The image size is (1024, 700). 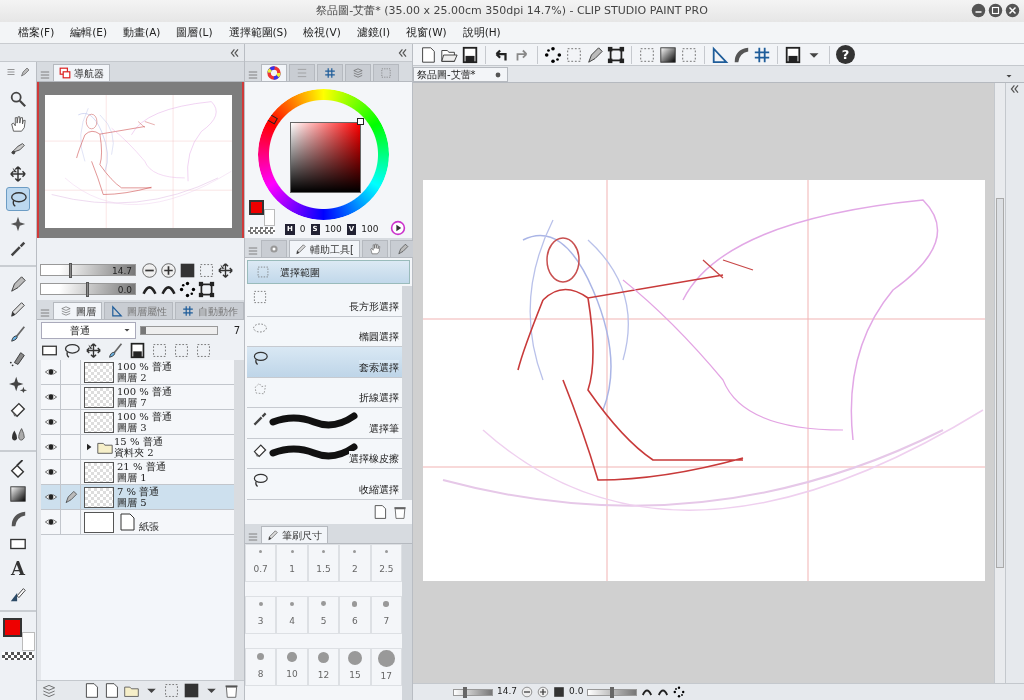 I want to click on brush-size-cell: 1.5, so click(x=323, y=563).